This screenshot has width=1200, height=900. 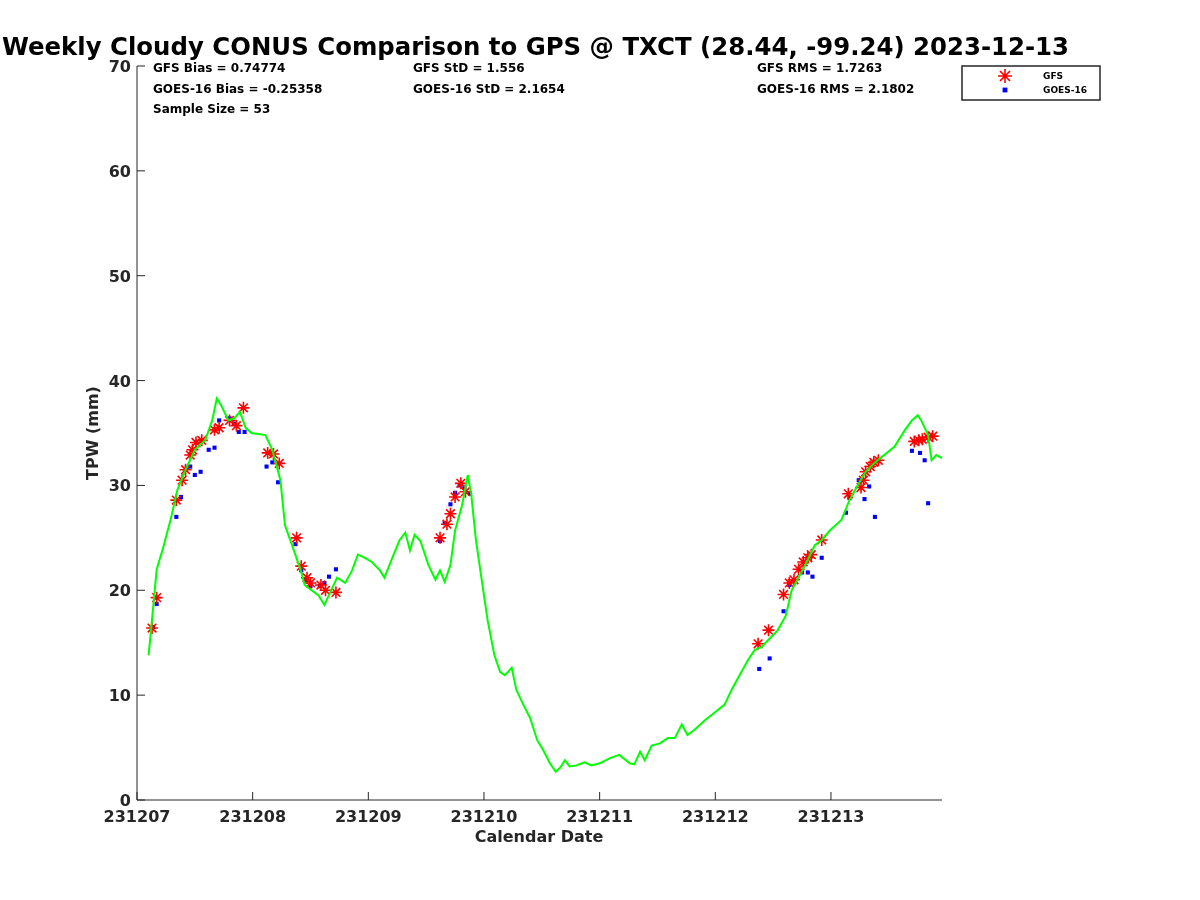 What do you see at coordinates (1065, 90) in the screenshot?
I see `legend-label: GOES-16` at bounding box center [1065, 90].